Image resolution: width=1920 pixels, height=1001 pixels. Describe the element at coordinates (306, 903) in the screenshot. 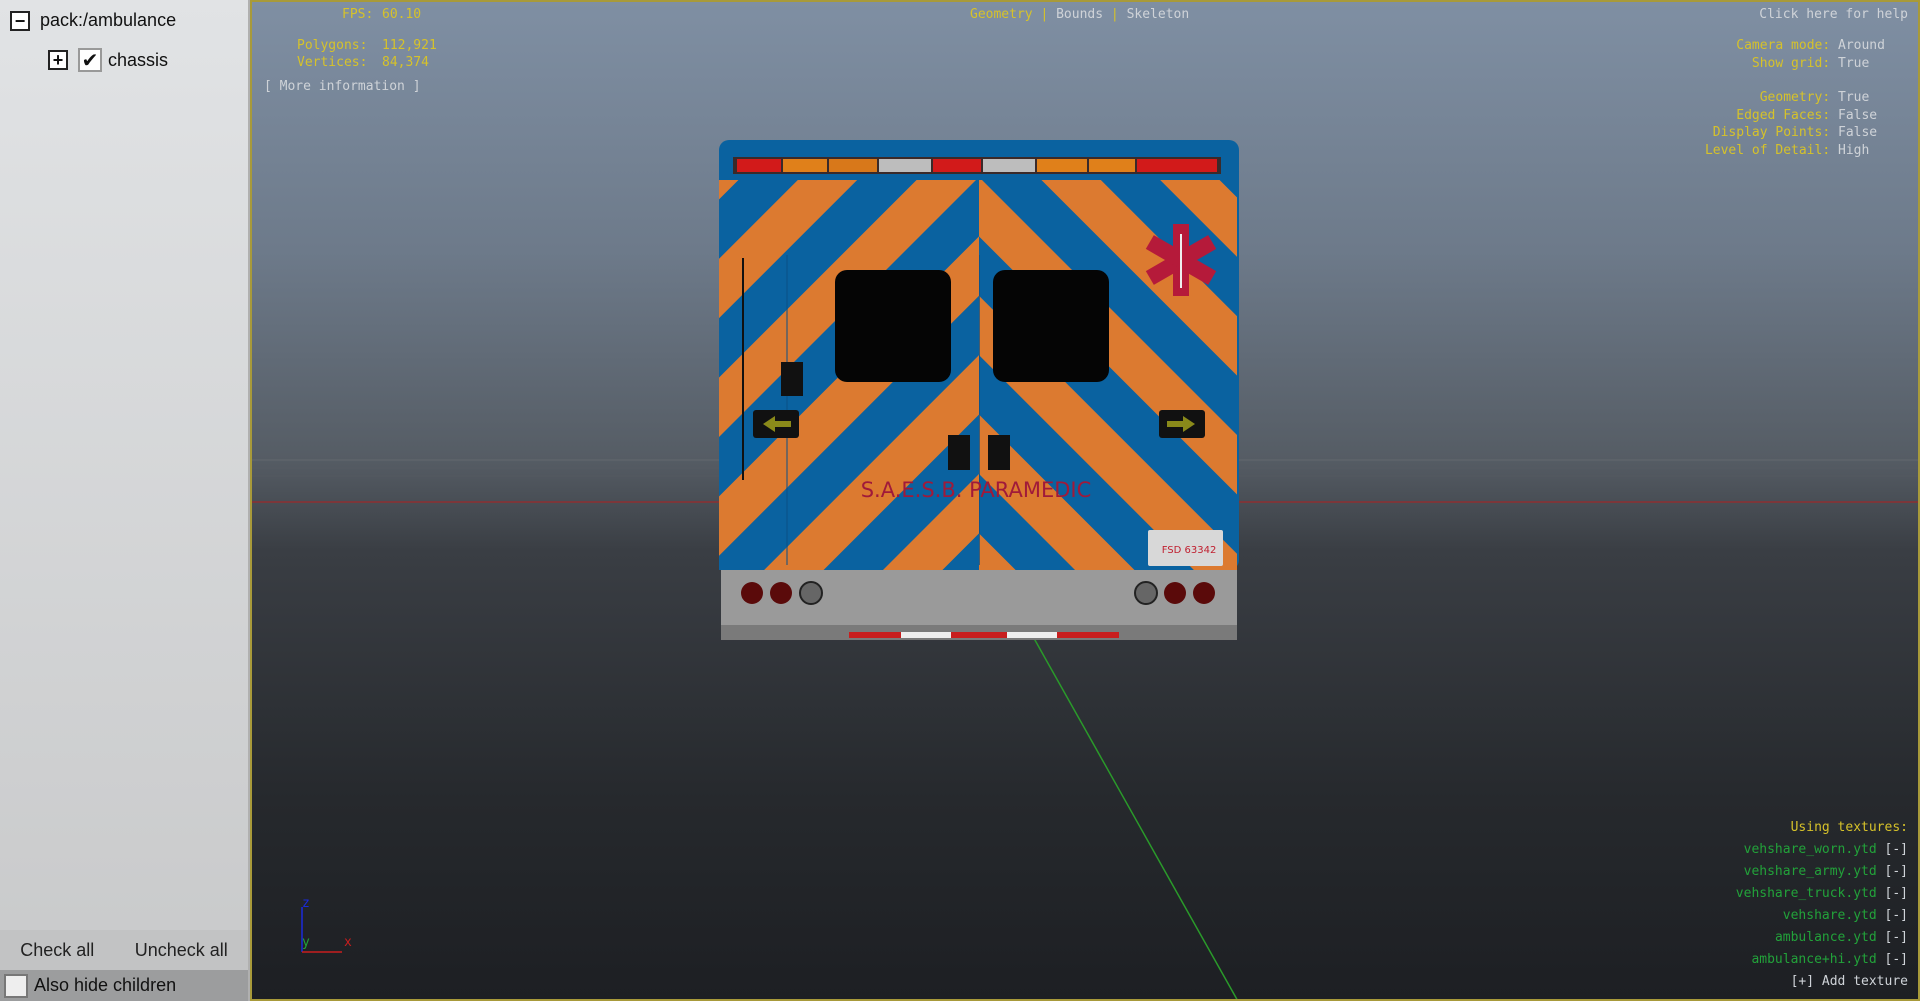

I see `gizmo-z-label: z` at that location.